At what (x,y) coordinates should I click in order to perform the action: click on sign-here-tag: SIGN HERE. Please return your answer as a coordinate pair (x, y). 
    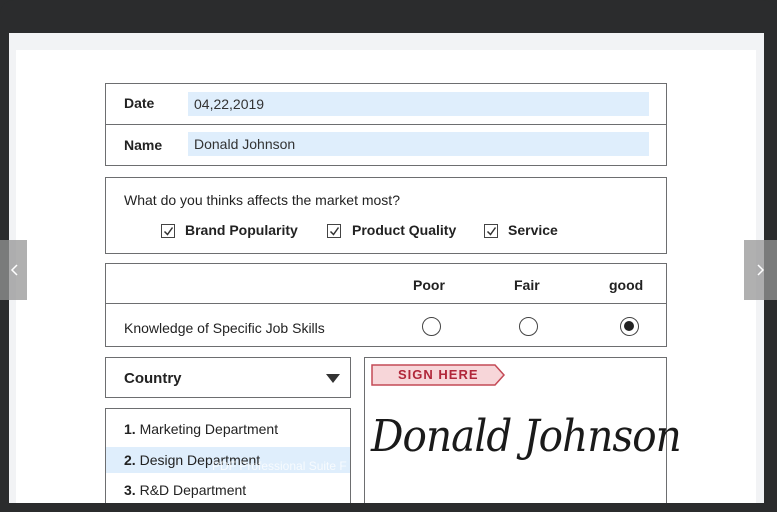
    Looking at the image, I should click on (438, 375).